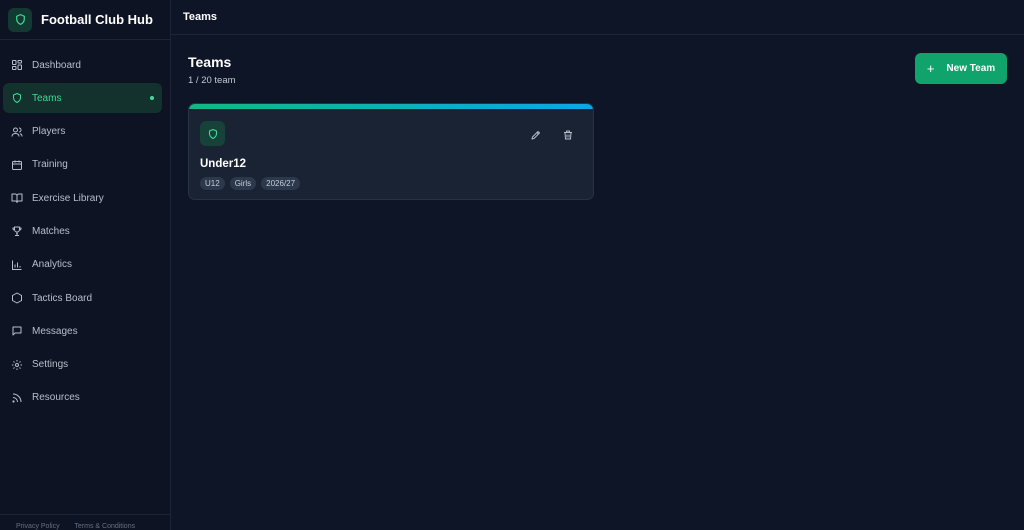 The height and width of the screenshot is (530, 1024). I want to click on new-team-button: + New Team, so click(961, 68).